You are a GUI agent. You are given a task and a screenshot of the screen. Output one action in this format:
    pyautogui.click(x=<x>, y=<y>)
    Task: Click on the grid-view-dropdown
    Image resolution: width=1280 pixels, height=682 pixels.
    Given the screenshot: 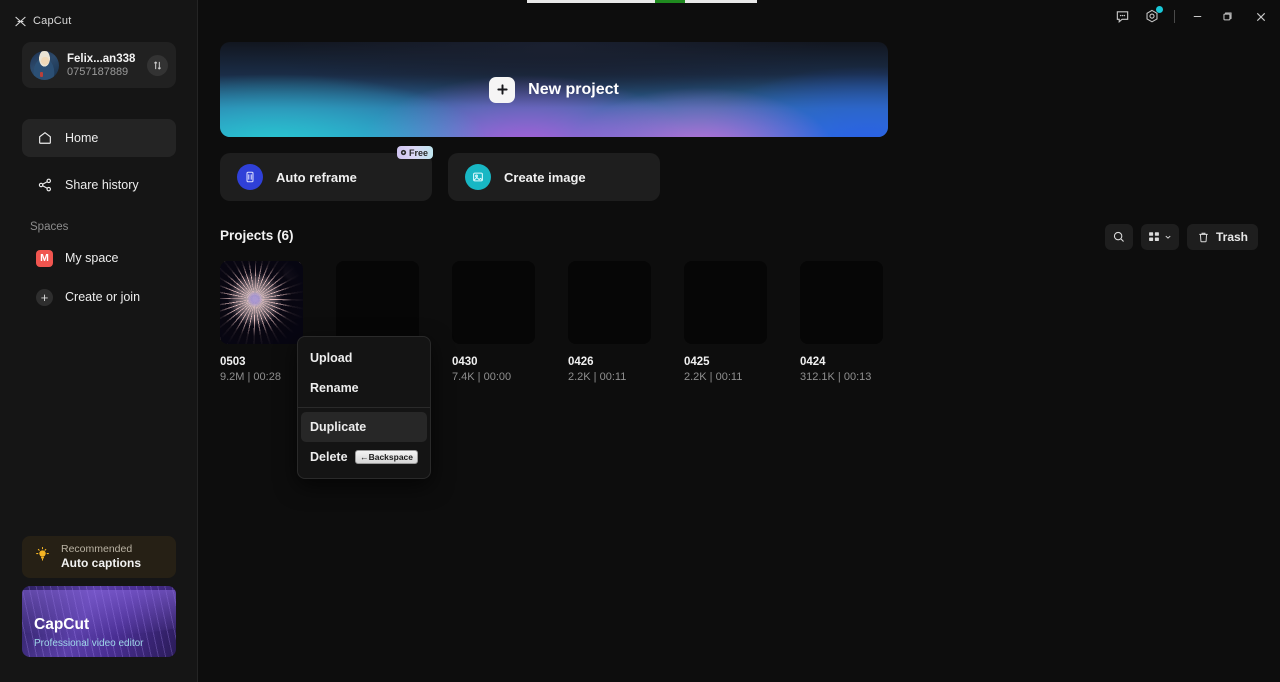 What is the action you would take?
    pyautogui.click(x=1159, y=237)
    